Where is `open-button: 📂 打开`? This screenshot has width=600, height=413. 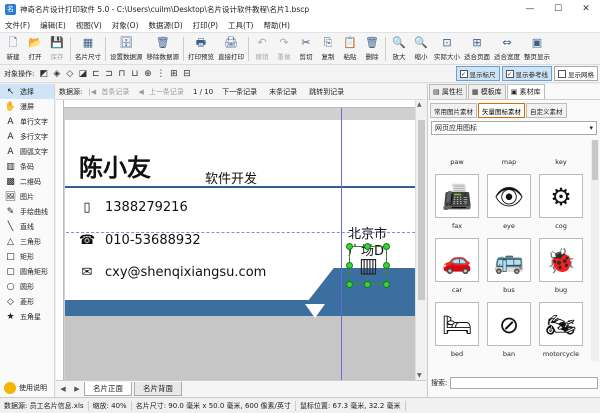
open-button: 📂 打开 is located at coordinates (35, 49).